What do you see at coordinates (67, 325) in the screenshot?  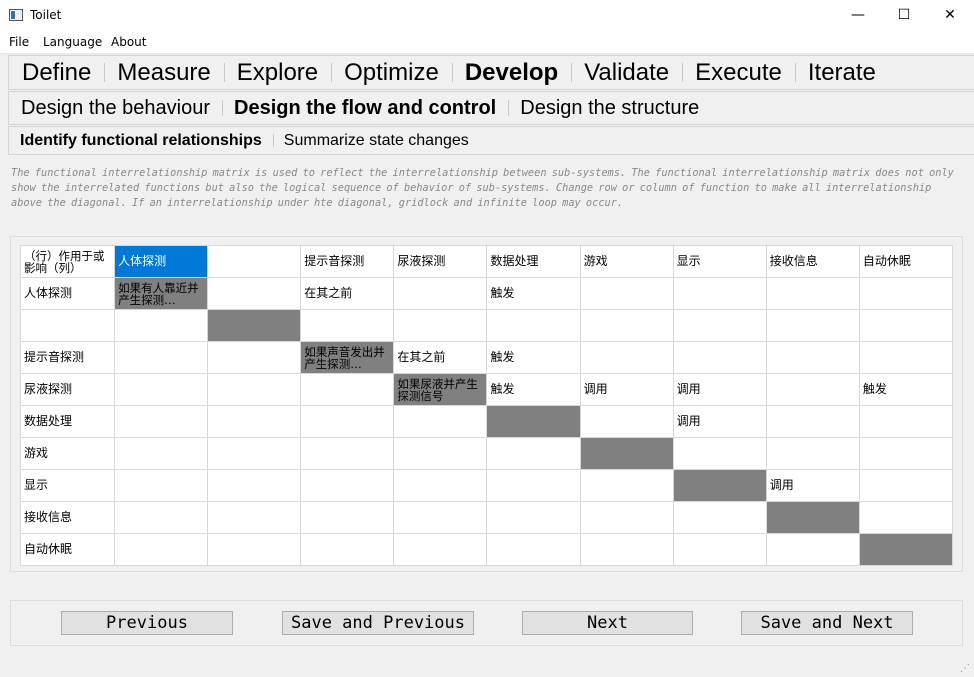 I see `row-header` at bounding box center [67, 325].